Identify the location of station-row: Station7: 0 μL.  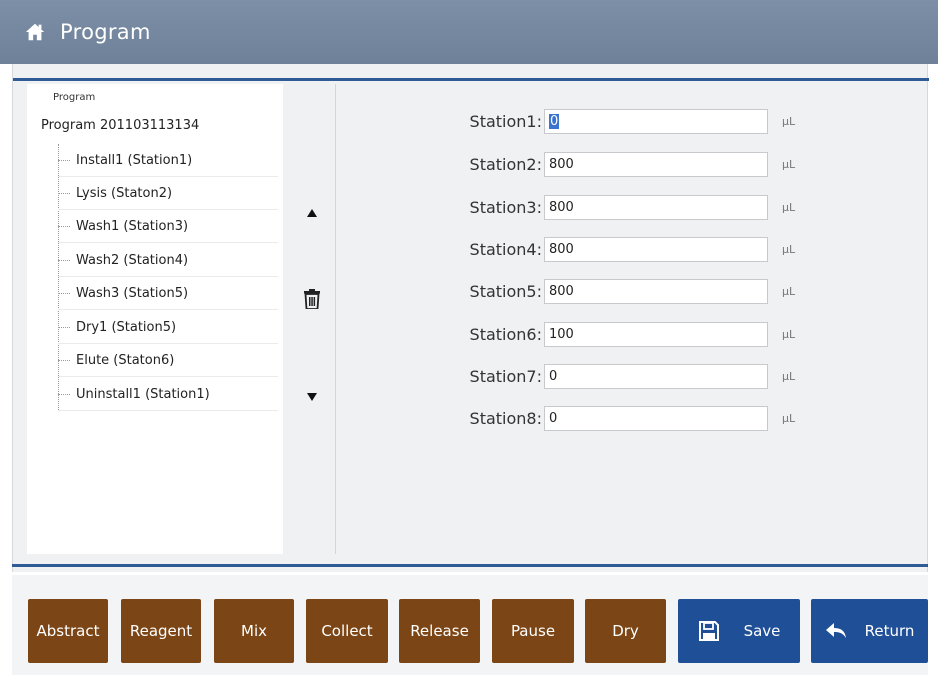
(631, 377).